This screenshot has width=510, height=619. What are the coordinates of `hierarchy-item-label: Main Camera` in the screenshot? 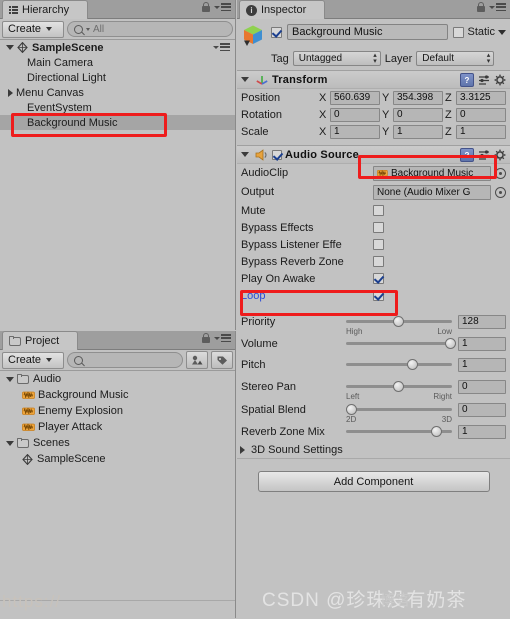 It's located at (60, 62).